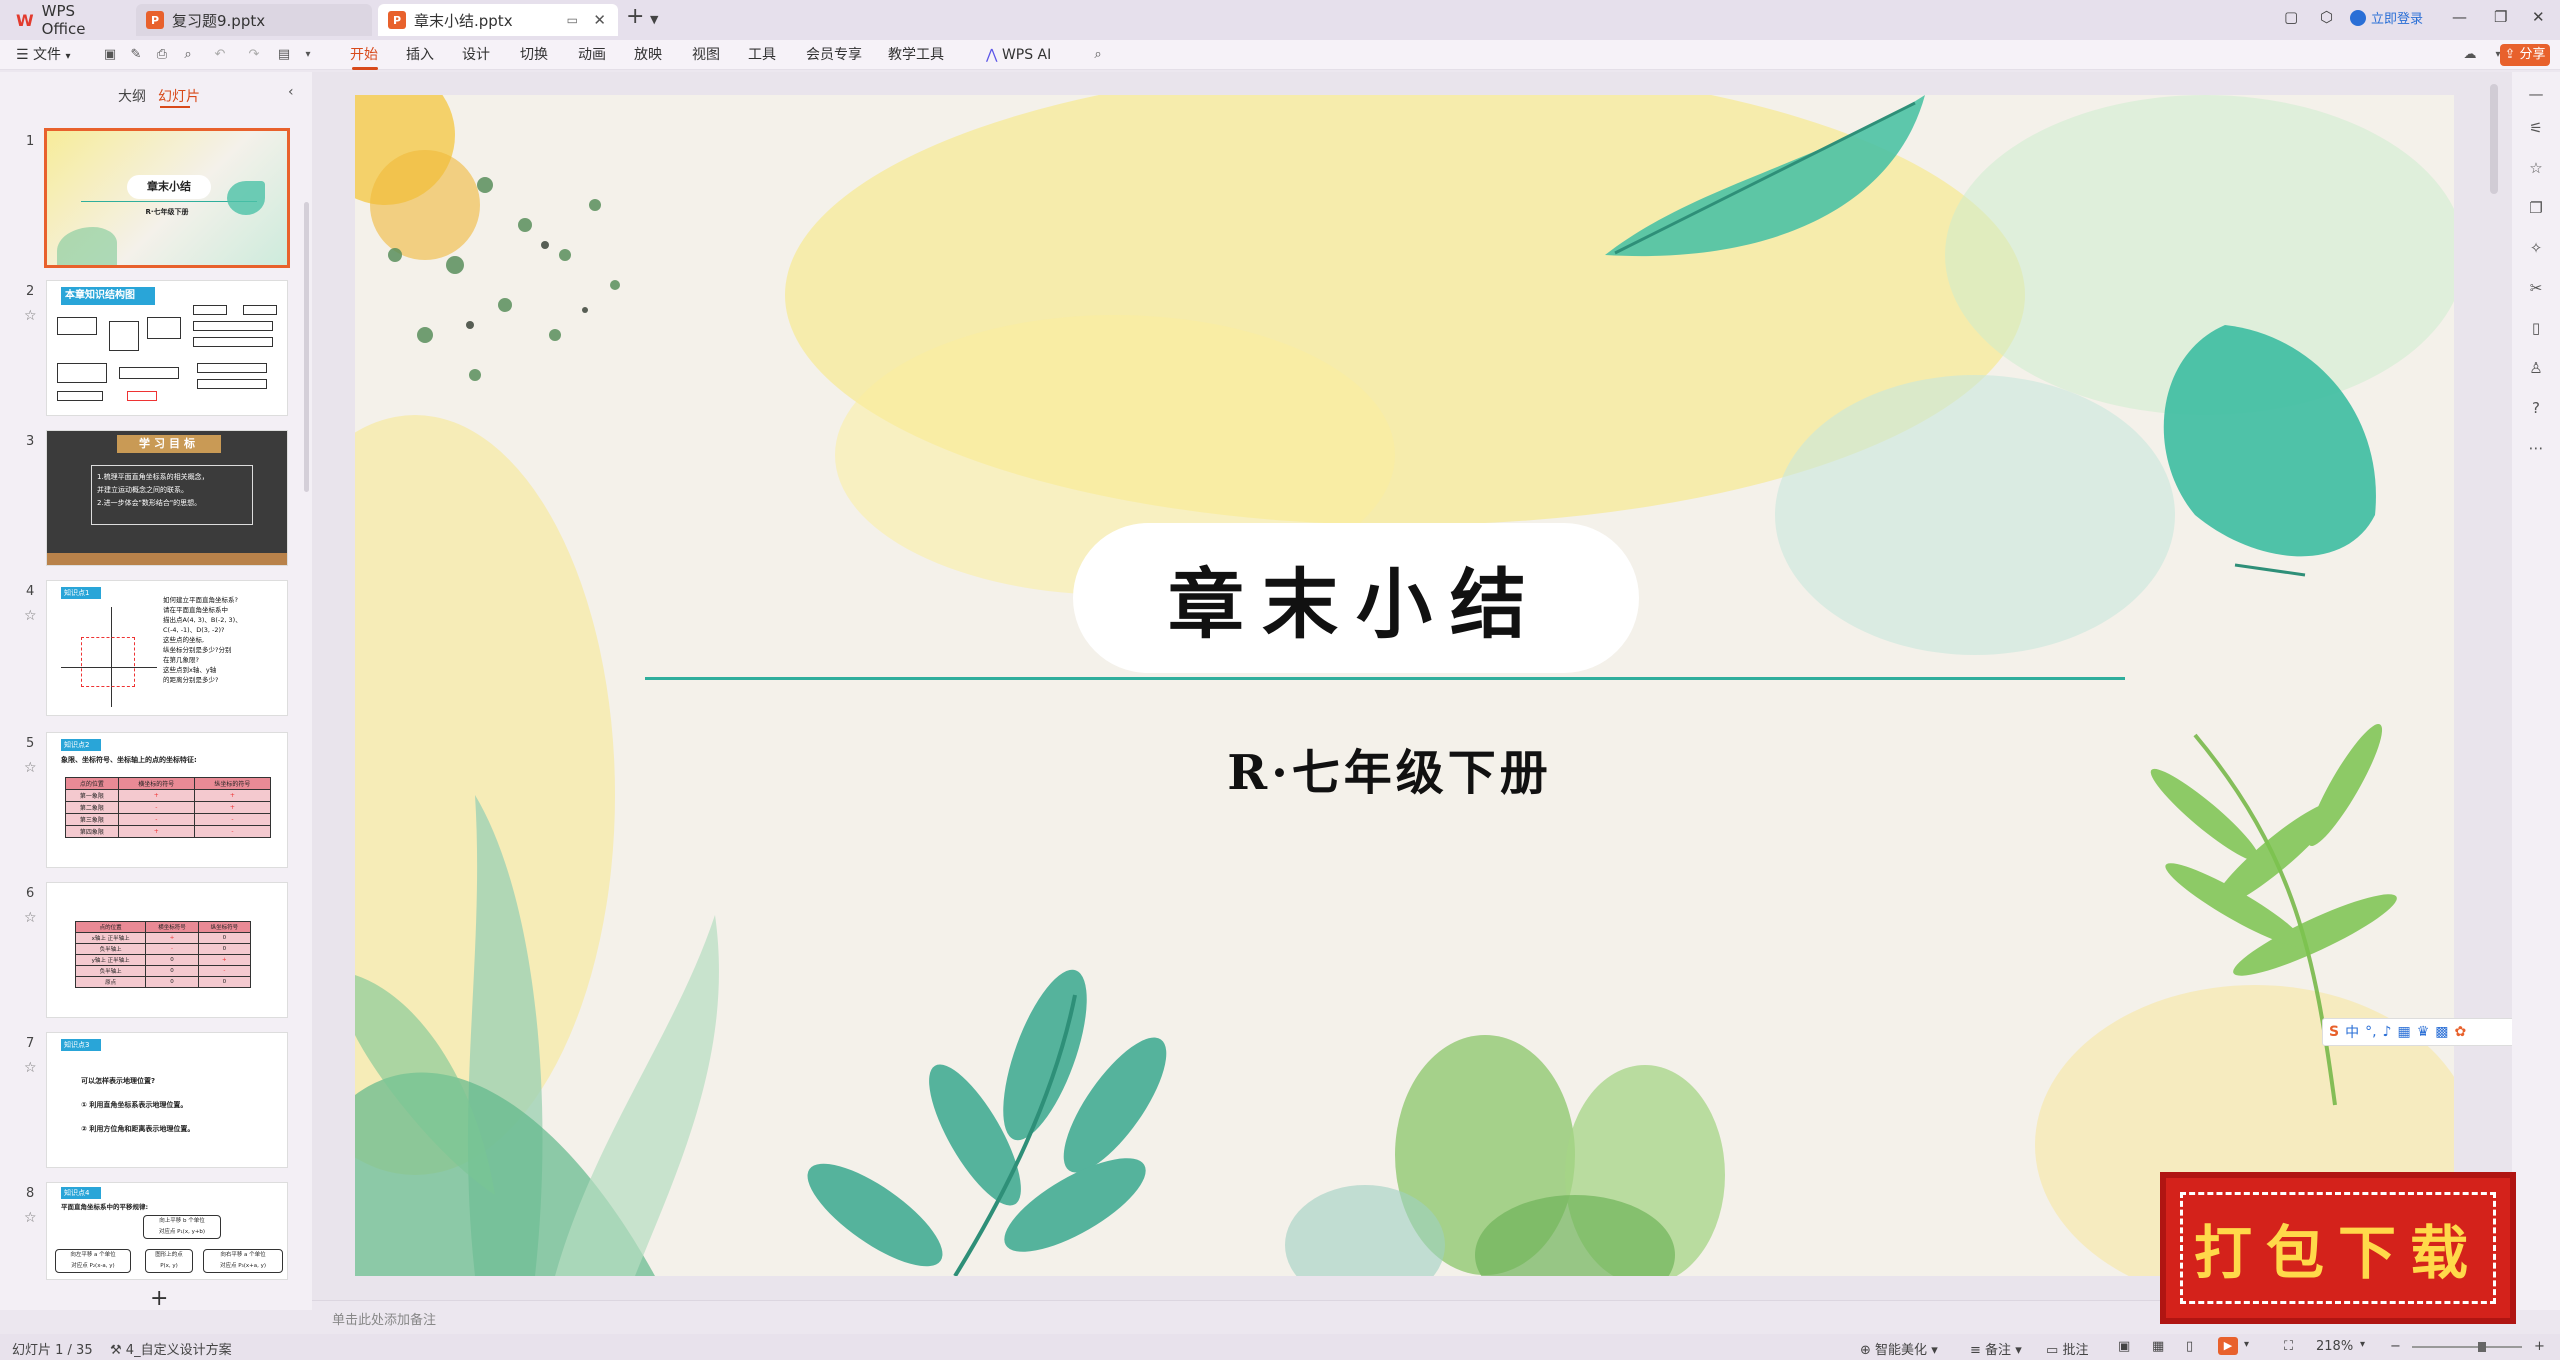 The height and width of the screenshot is (1360, 2560). What do you see at coordinates (498, 20) in the screenshot?
I see `tab-file-summary: P 章末小结.pptx ▭ ✕` at bounding box center [498, 20].